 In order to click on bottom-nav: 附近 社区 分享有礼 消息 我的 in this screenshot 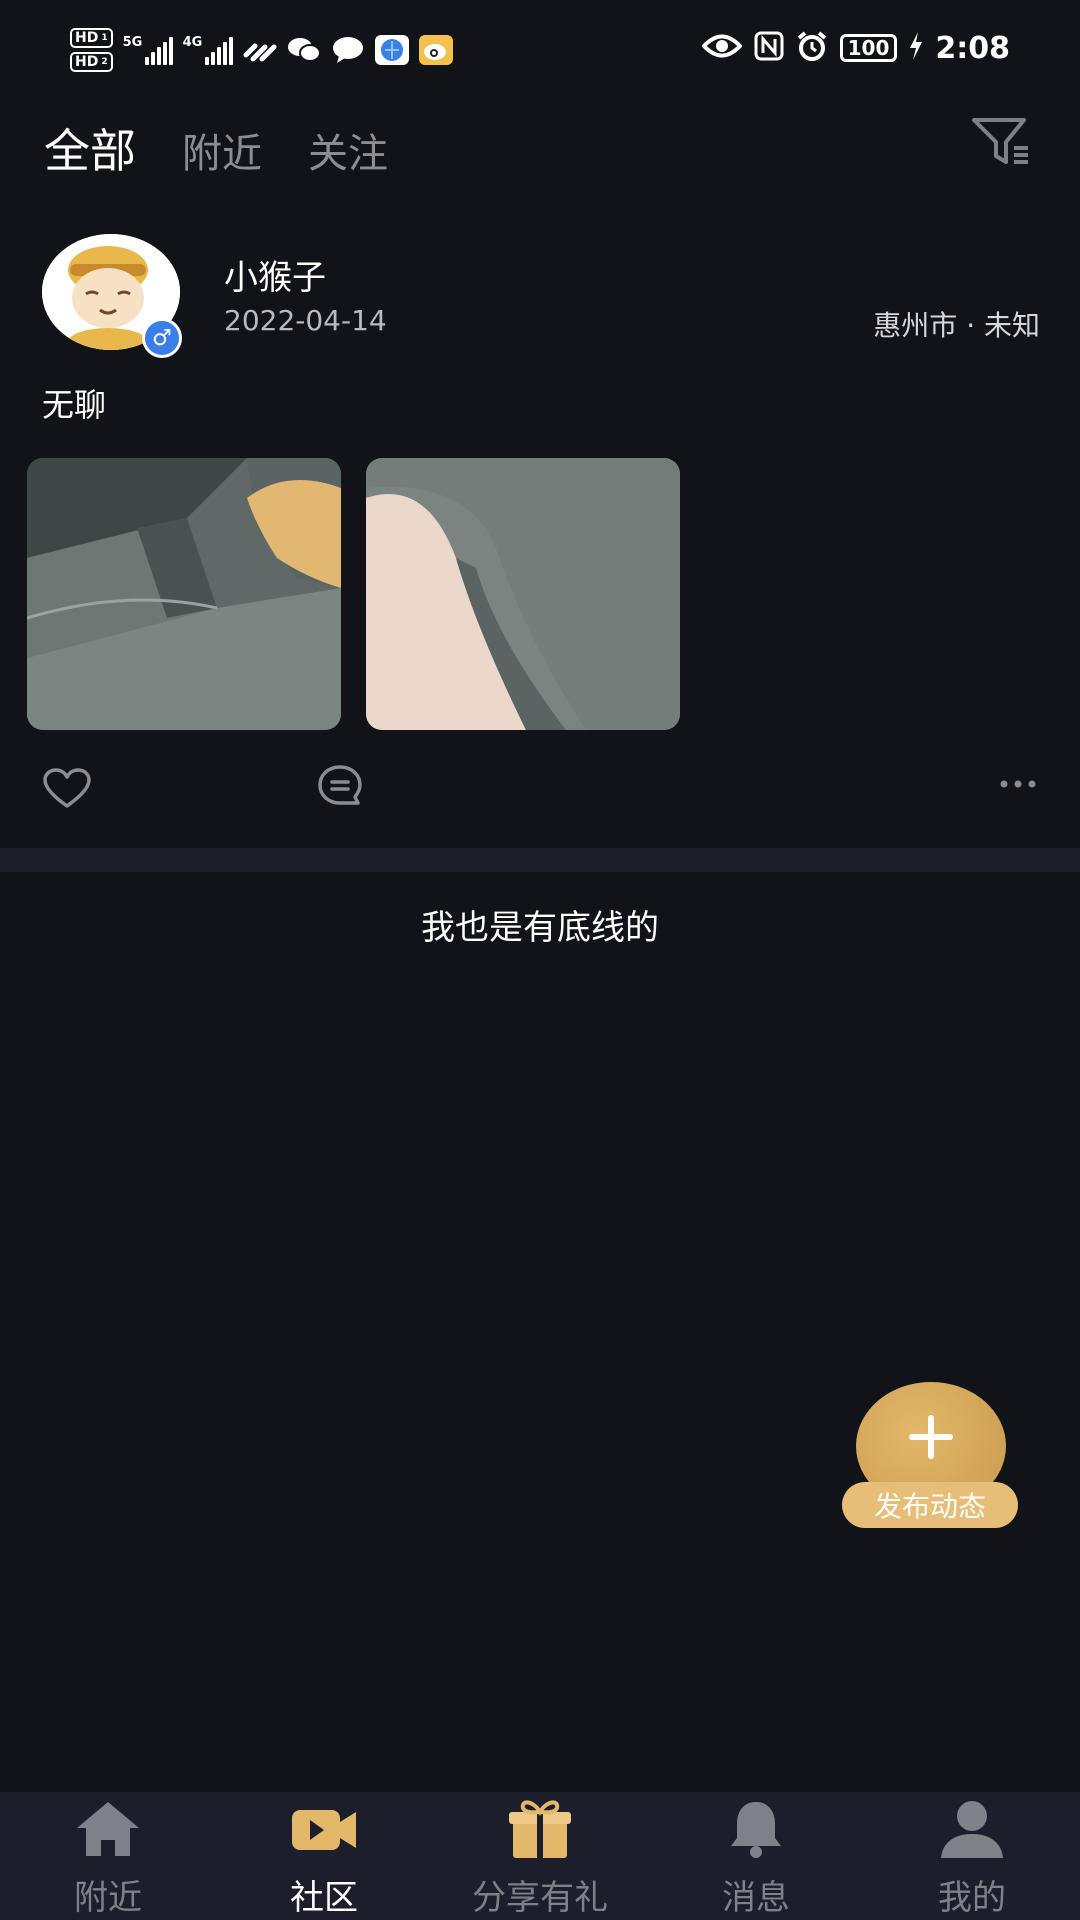, I will do `click(540, 1856)`.